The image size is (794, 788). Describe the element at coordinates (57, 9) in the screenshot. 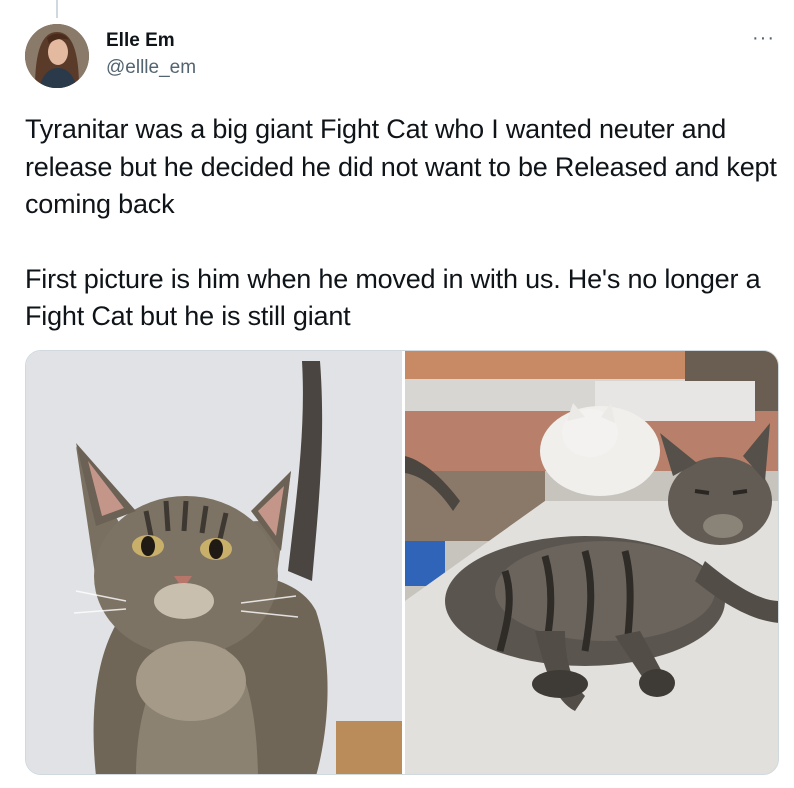

I see `thread-connector-line` at that location.